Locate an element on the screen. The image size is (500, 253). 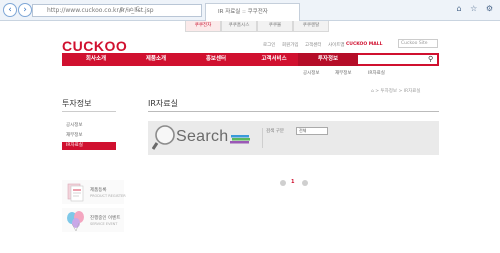
nav-pr-center: 홍보센터 is located at coordinates (216, 59).